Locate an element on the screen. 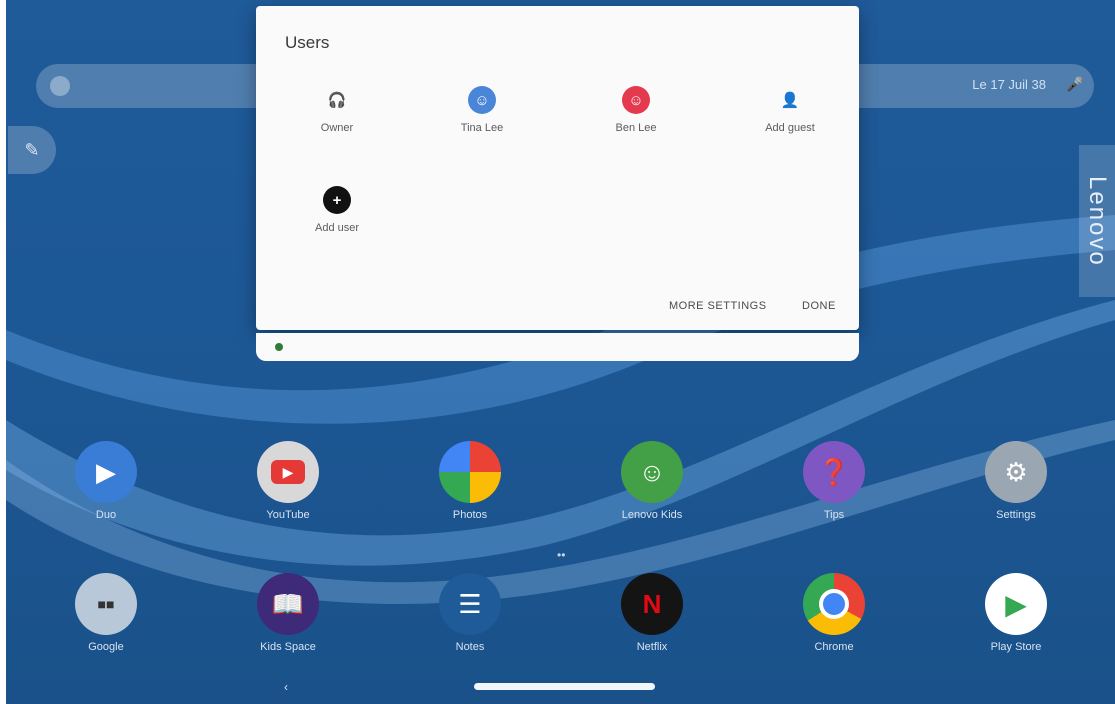 The image size is (1115, 704). app-label: Settings is located at coordinates (1016, 515).